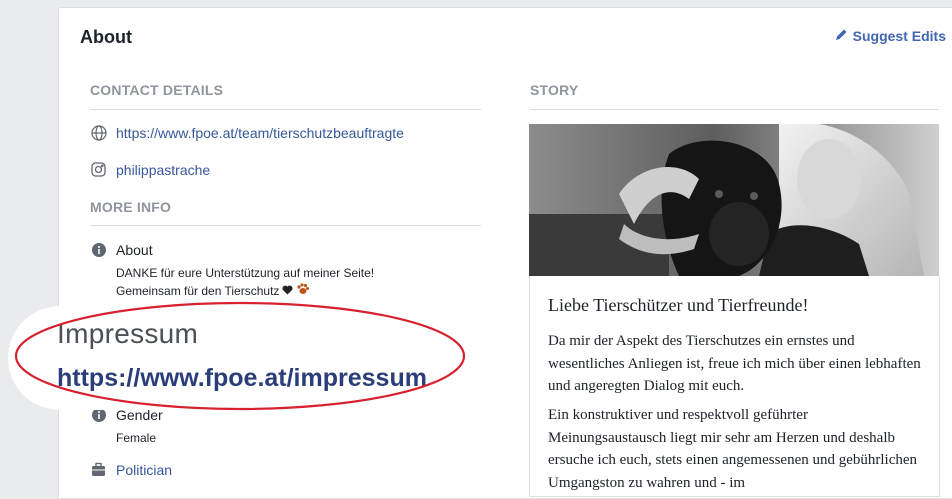 The image size is (952, 499). What do you see at coordinates (734, 109) in the screenshot?
I see `divider` at bounding box center [734, 109].